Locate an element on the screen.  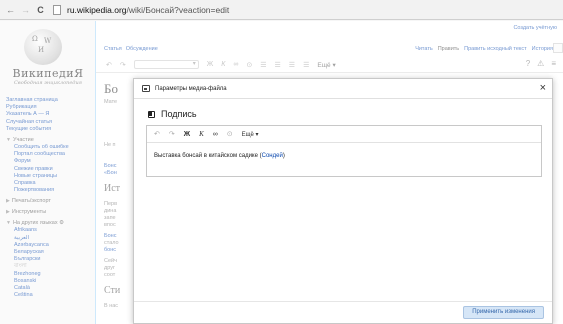
insert-more-button: Ещё ▾ is located at coordinates (250, 134).